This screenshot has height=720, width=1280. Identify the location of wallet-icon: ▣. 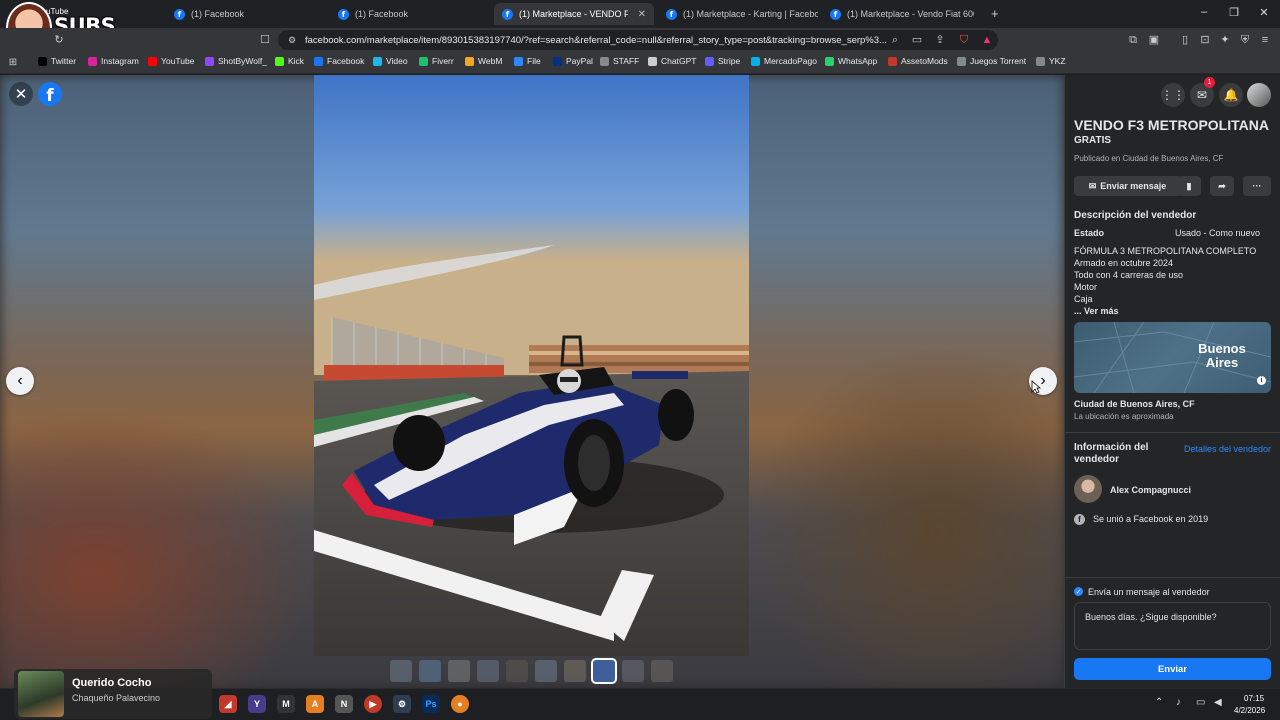
(1154, 40).